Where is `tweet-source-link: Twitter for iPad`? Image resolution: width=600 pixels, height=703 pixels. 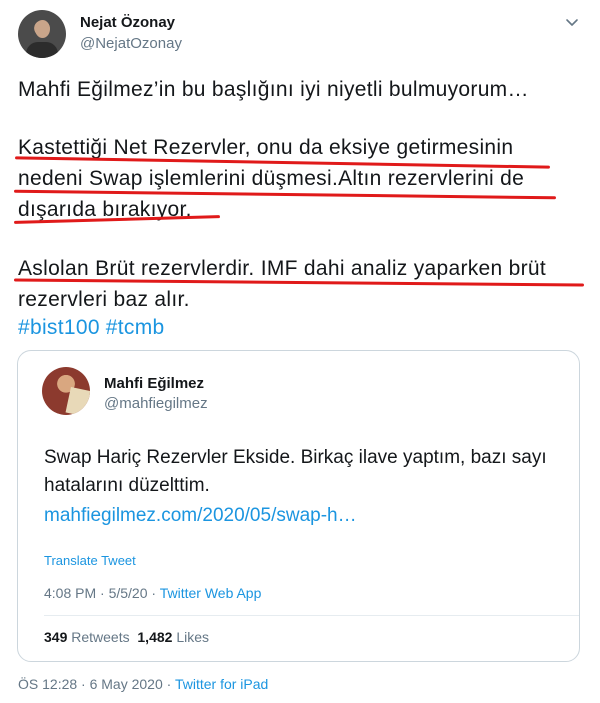 tweet-source-link: Twitter for iPad is located at coordinates (221, 684).